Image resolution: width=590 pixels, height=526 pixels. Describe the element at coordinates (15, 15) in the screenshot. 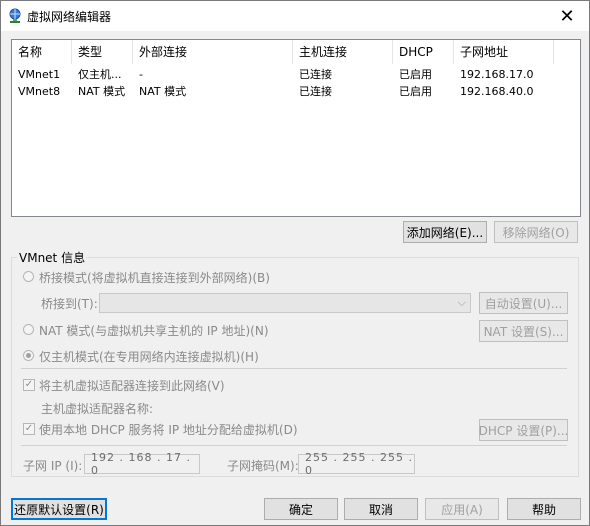

I see `network-globe-icon` at that location.